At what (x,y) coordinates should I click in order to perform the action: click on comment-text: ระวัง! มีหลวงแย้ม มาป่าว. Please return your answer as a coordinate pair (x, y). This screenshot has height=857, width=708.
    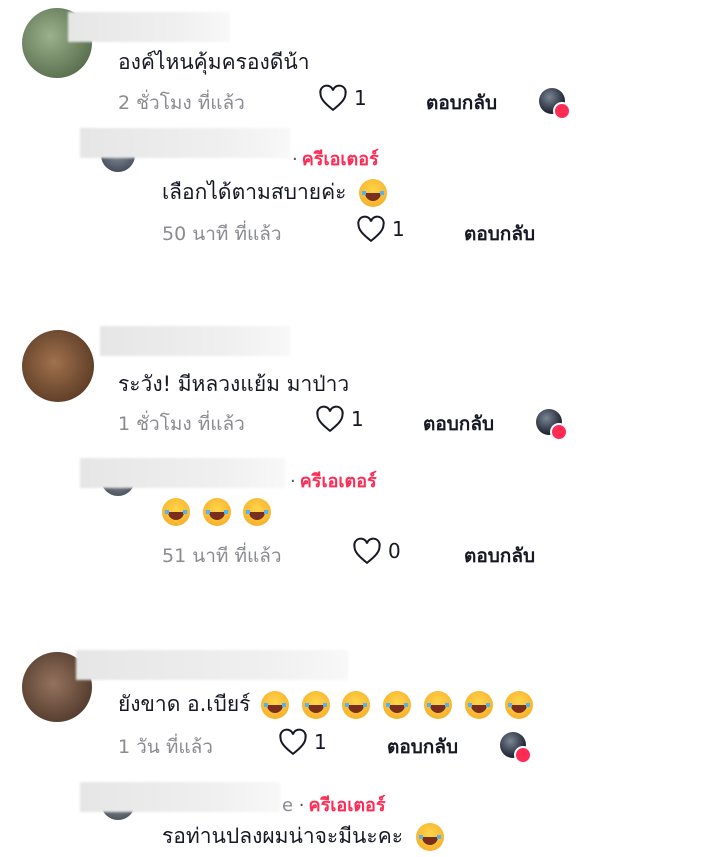
    Looking at the image, I should click on (234, 384).